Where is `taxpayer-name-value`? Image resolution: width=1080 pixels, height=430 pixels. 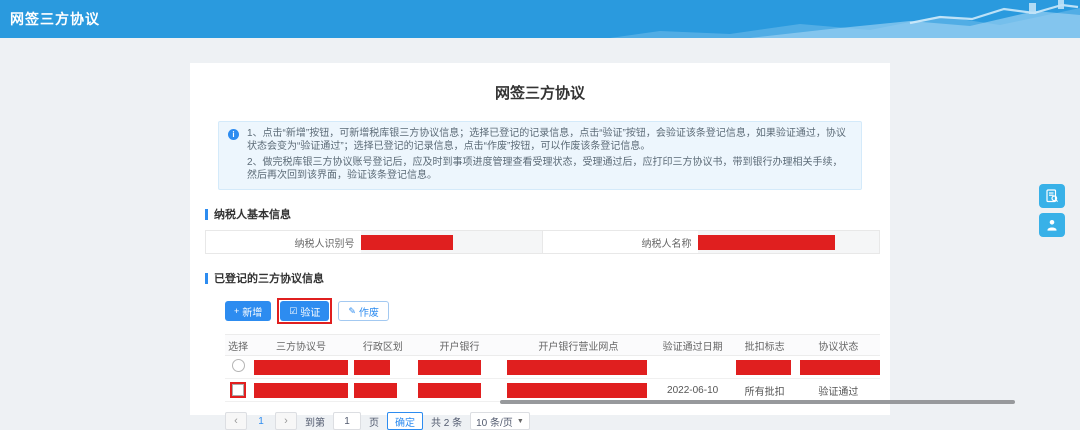
taxpayer-name-value is located at coordinates (788, 242).